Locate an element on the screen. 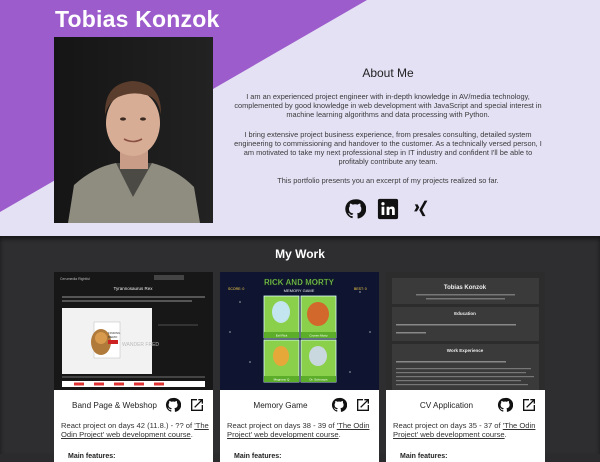 Image resolution: width=600 pixels, height=462 pixels. work-heading: My Work is located at coordinates (300, 254).